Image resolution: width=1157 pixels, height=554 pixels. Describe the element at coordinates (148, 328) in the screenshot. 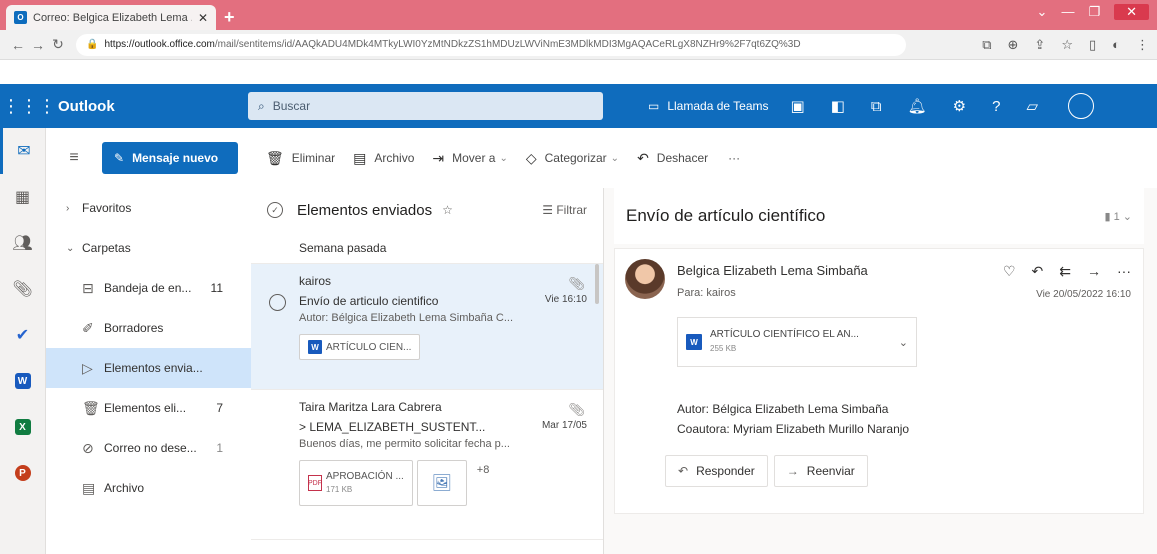

I see `folder-drafts: ✐ Borradores` at that location.